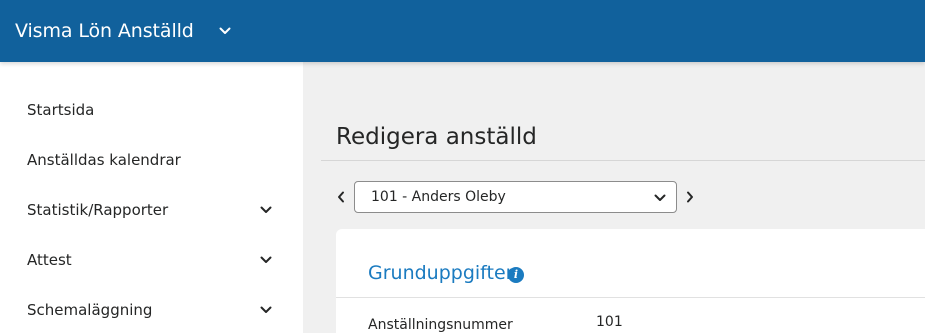 This screenshot has height=333, width=925. I want to click on sidebar-item-schemalaggning: Schemaläggning, so click(151, 309).